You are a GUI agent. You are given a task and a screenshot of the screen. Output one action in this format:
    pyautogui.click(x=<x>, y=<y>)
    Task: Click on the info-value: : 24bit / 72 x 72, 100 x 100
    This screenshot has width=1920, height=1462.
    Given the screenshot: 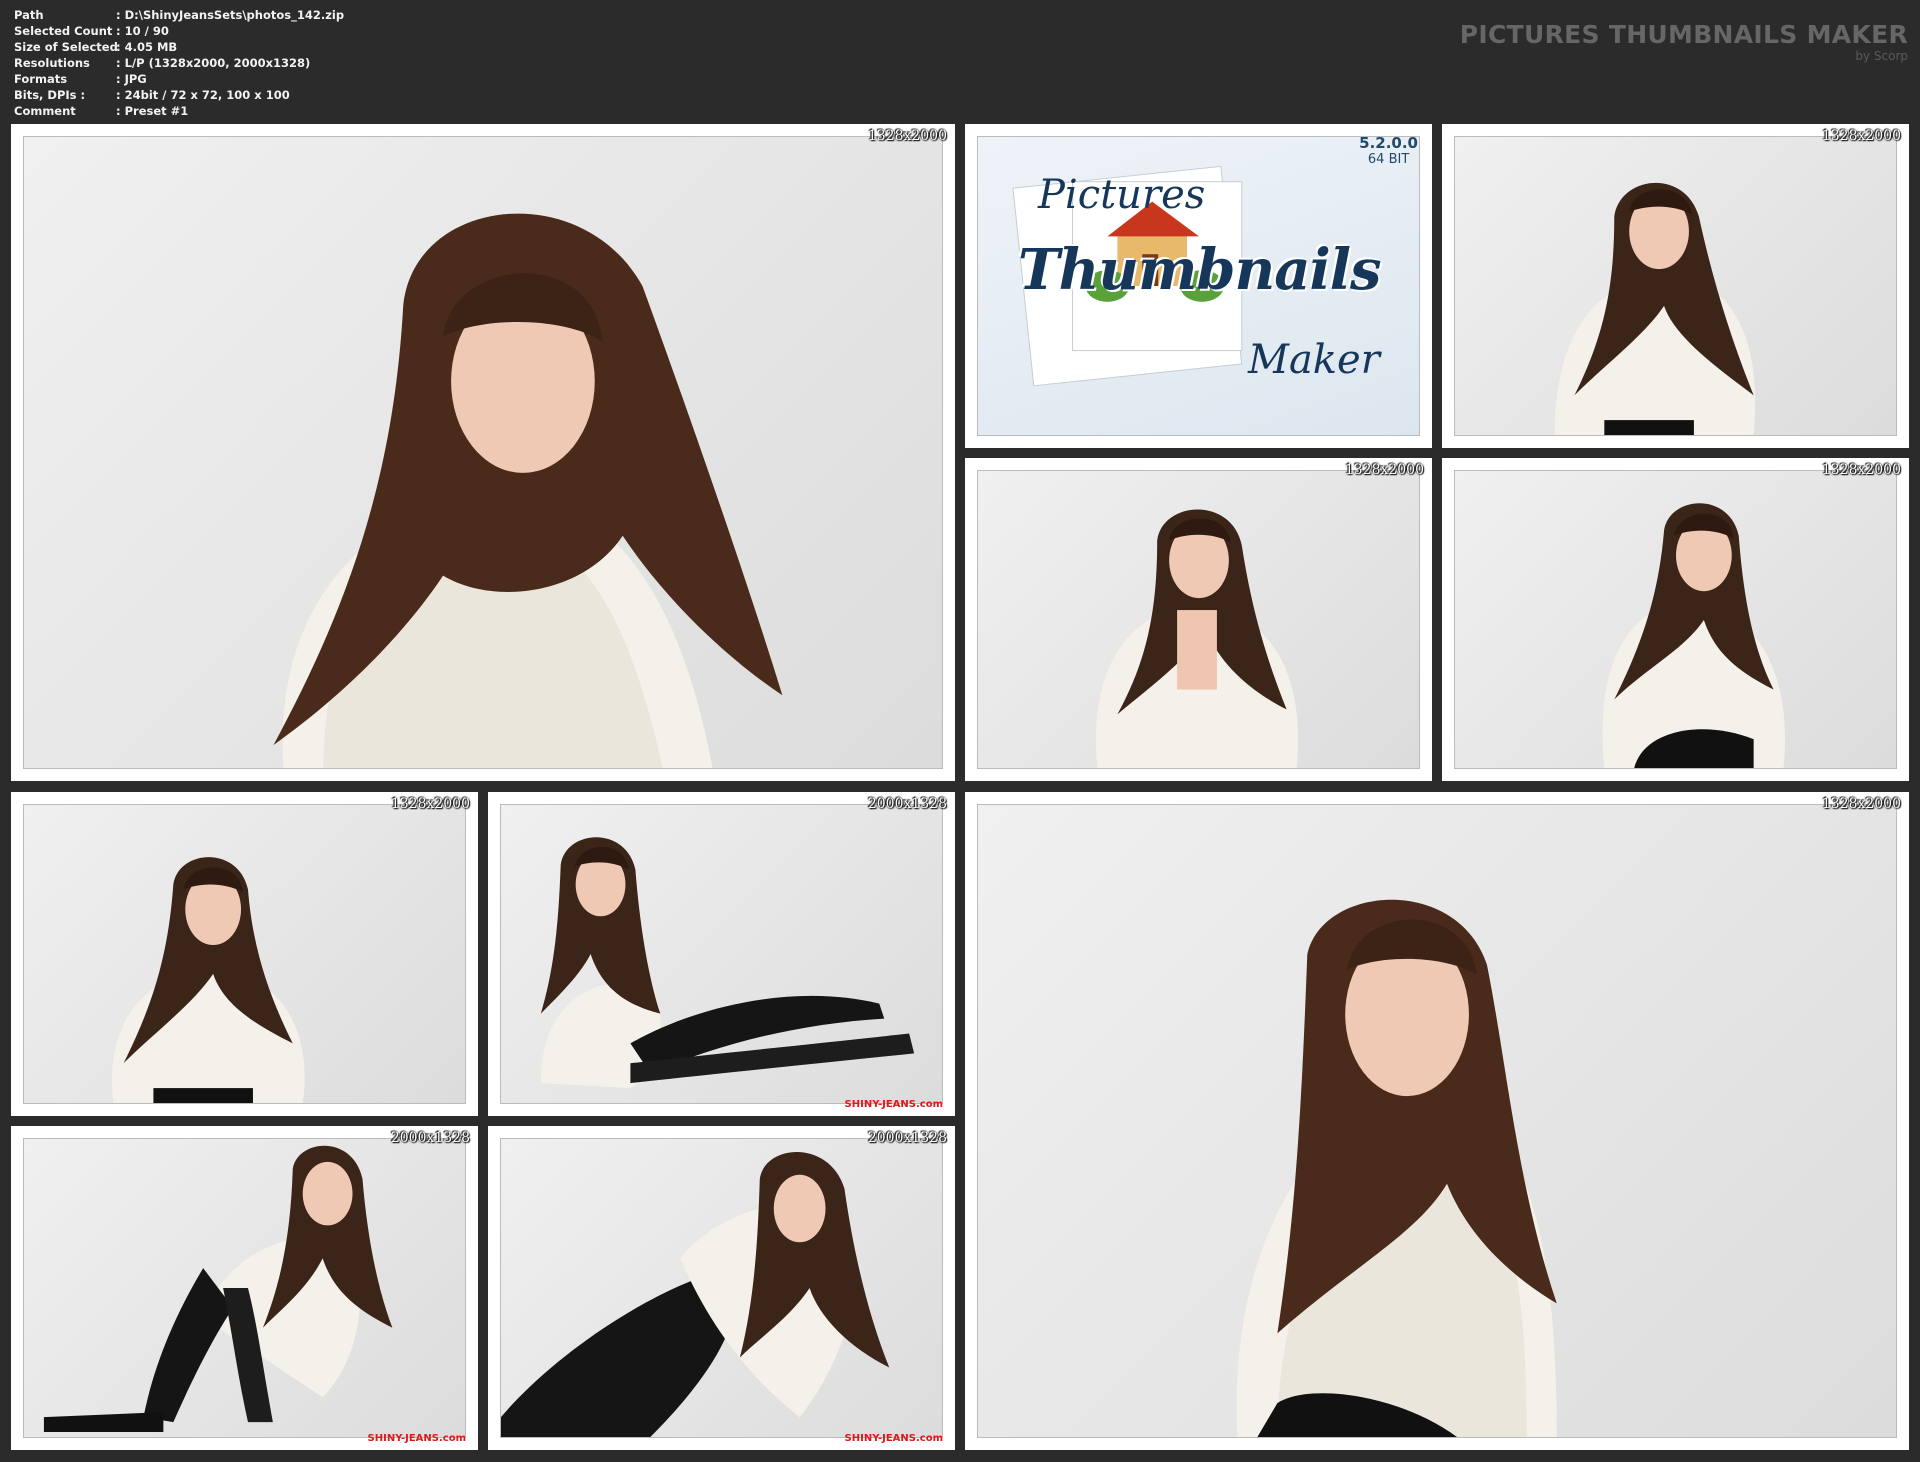 What is the action you would take?
    pyautogui.click(x=203, y=95)
    